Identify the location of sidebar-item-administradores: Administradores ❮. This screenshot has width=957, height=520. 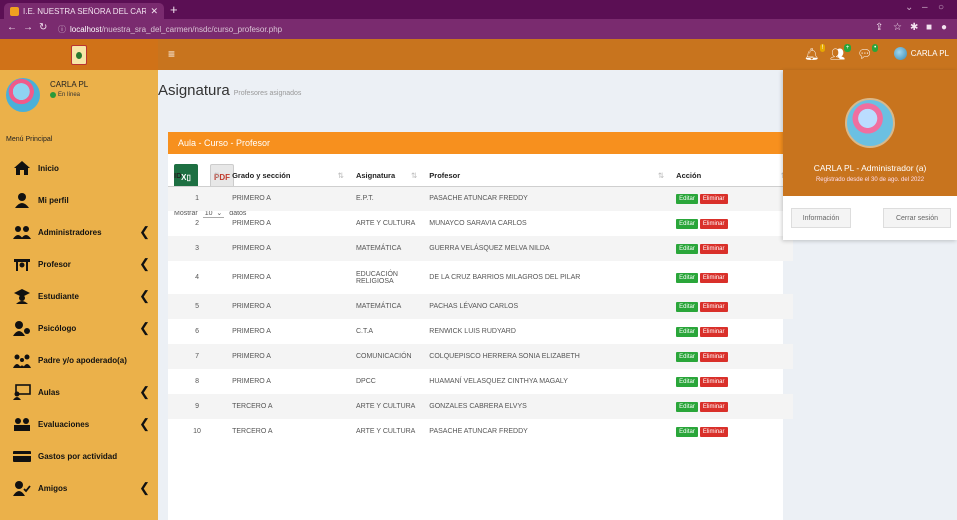
(79, 232).